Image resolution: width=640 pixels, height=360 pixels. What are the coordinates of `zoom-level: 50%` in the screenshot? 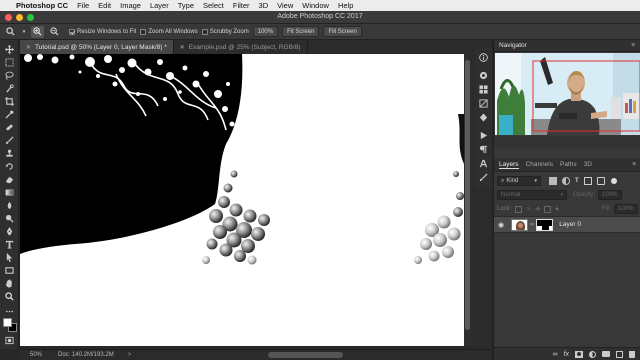 It's located at (39, 355).